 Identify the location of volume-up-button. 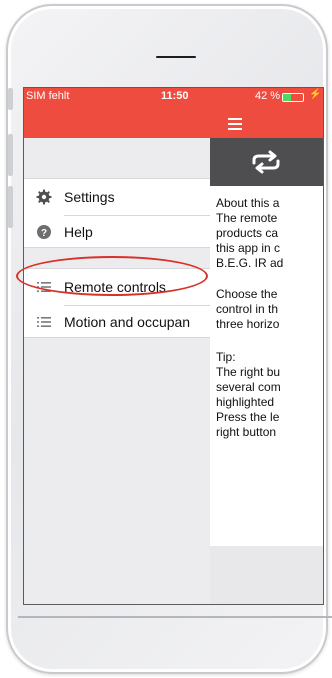
(10, 155).